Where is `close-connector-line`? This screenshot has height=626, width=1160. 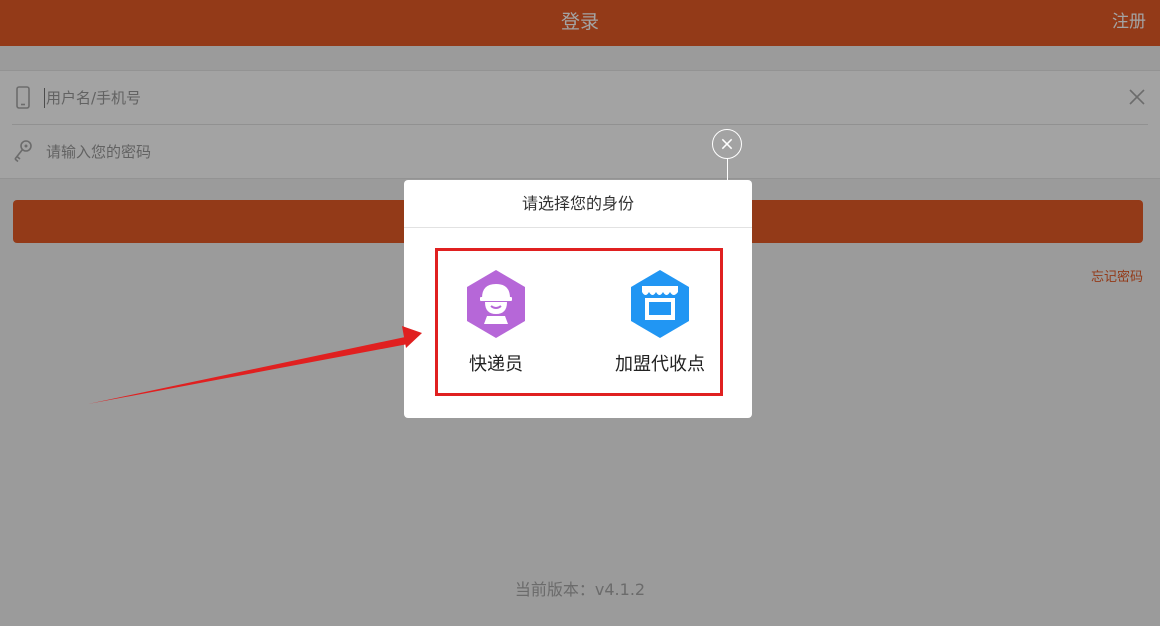
close-connector-line is located at coordinates (727, 169).